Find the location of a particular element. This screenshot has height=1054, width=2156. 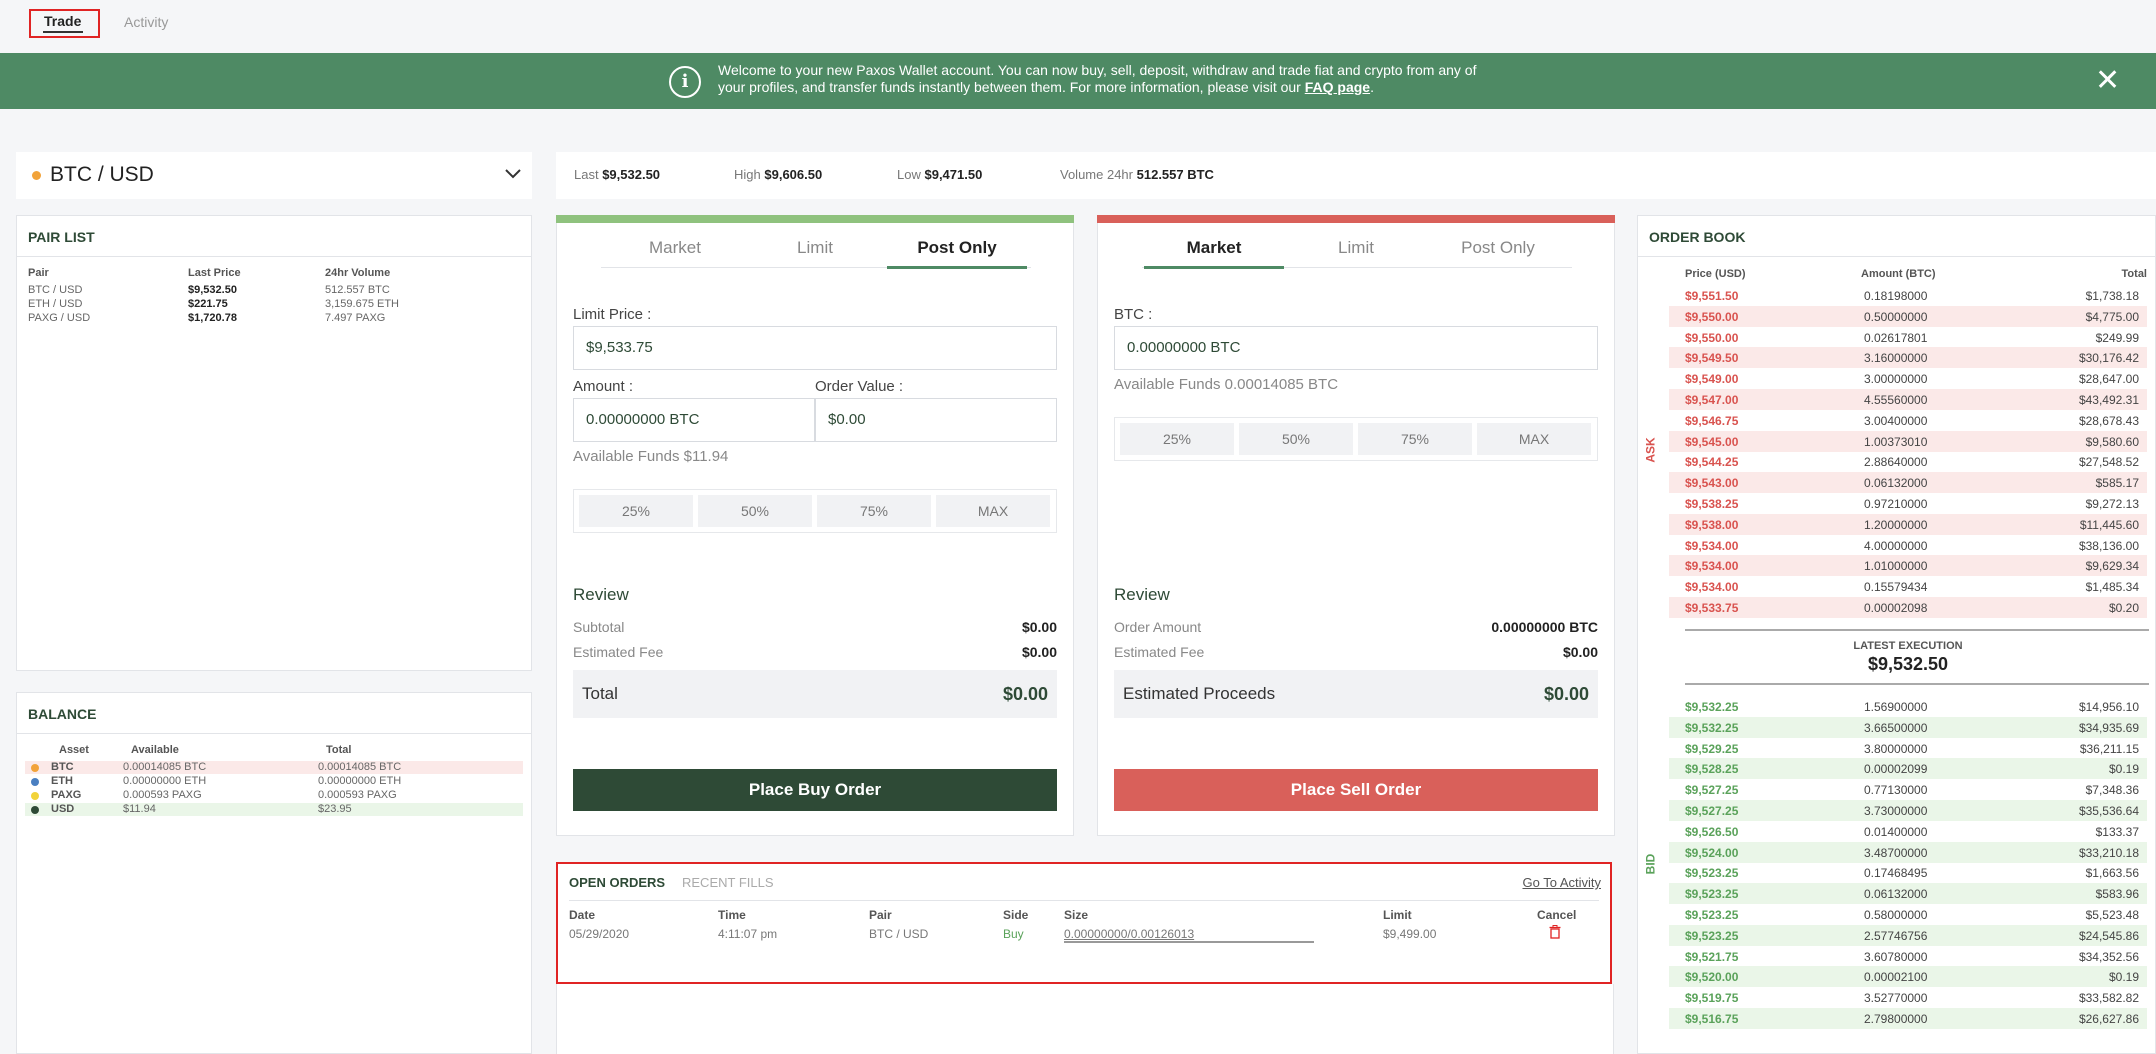

sell-tab-market: Market is located at coordinates (1214, 248).